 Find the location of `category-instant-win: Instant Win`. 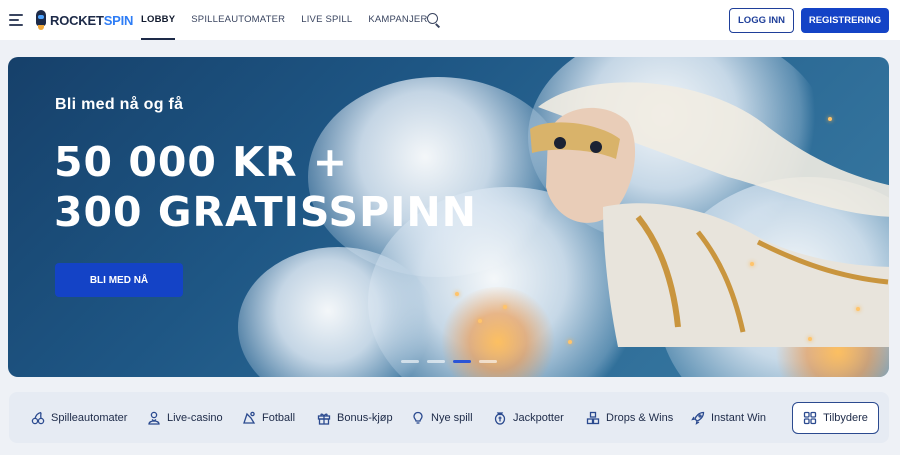

category-instant-win: Instant Win is located at coordinates (728, 418).